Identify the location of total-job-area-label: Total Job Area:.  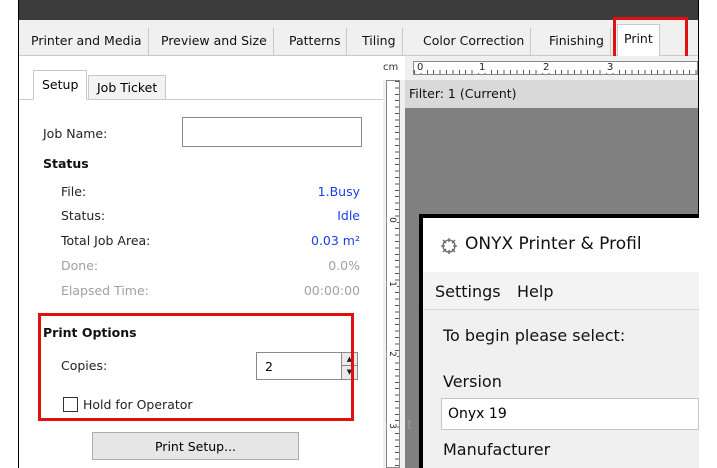
(106, 240).